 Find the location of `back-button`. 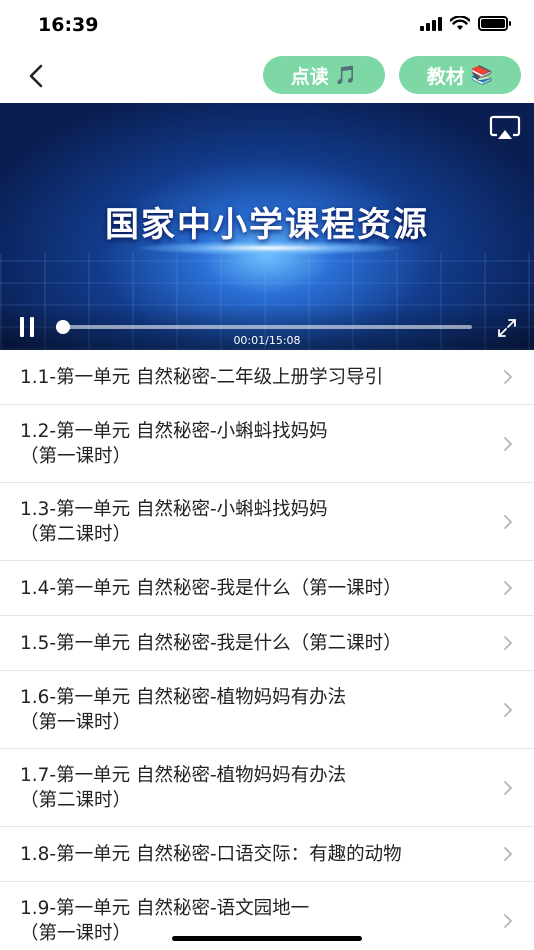

back-button is located at coordinates (36, 76).